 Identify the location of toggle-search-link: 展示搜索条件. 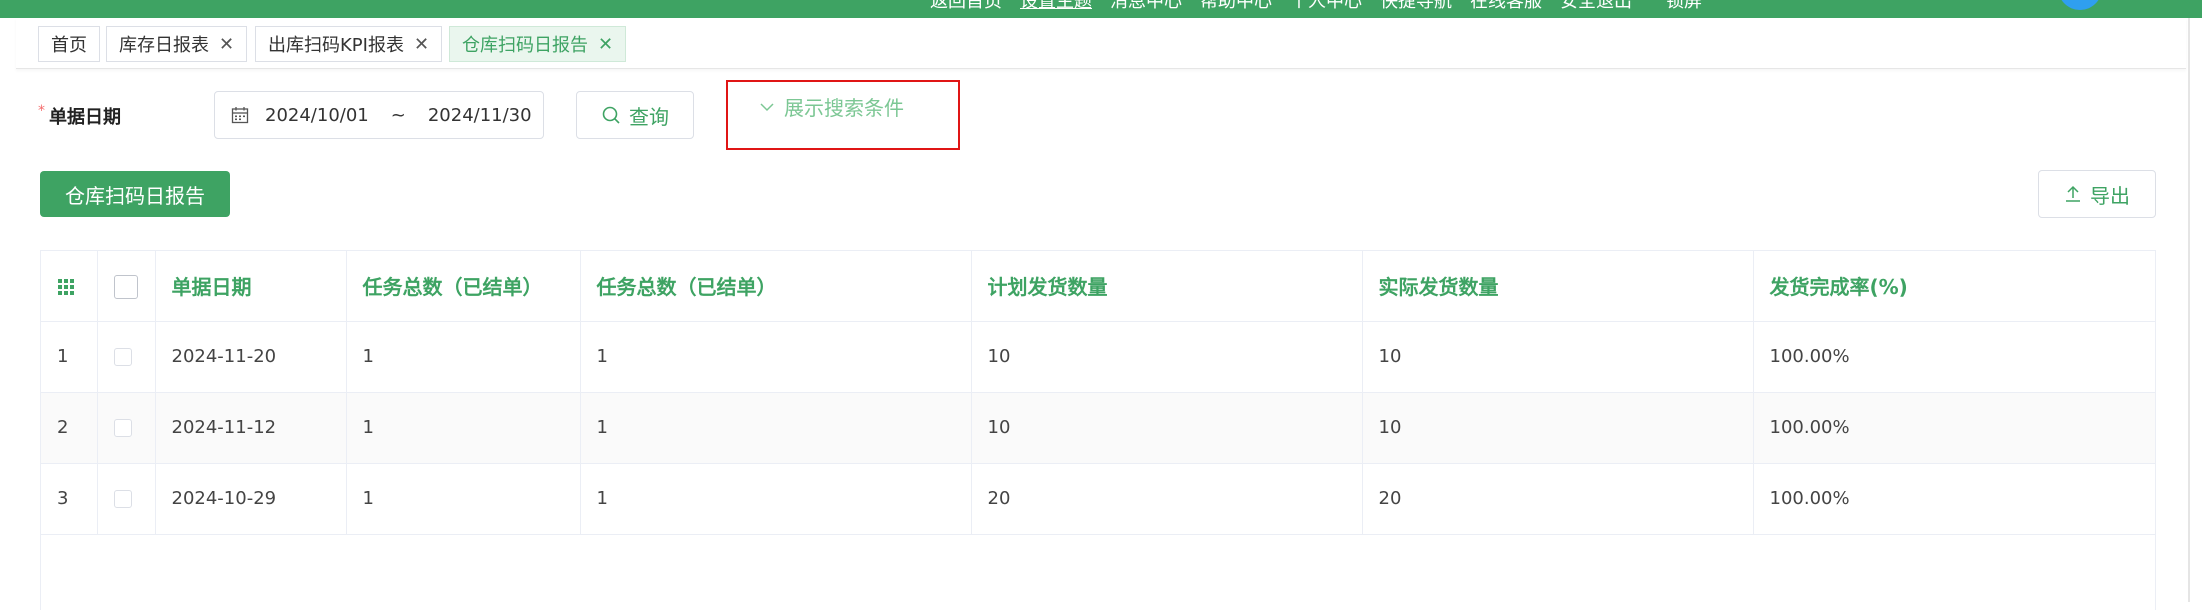
(832, 106).